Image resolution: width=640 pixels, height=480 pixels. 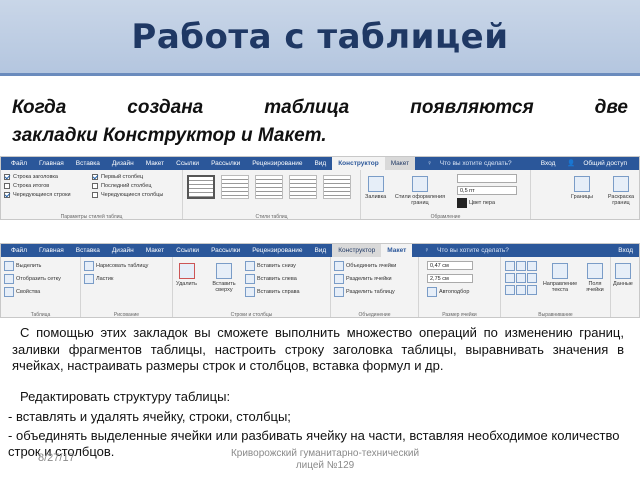 What do you see at coordinates (448, 292) in the screenshot?
I see `autofit-button: Автоподбор` at bounding box center [448, 292].